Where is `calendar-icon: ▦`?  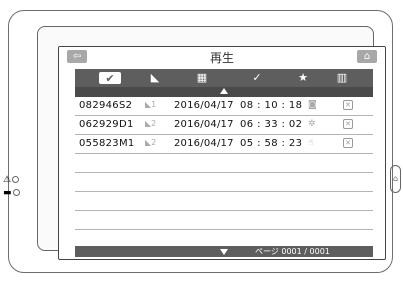 calendar-icon: ▦ is located at coordinates (202, 77).